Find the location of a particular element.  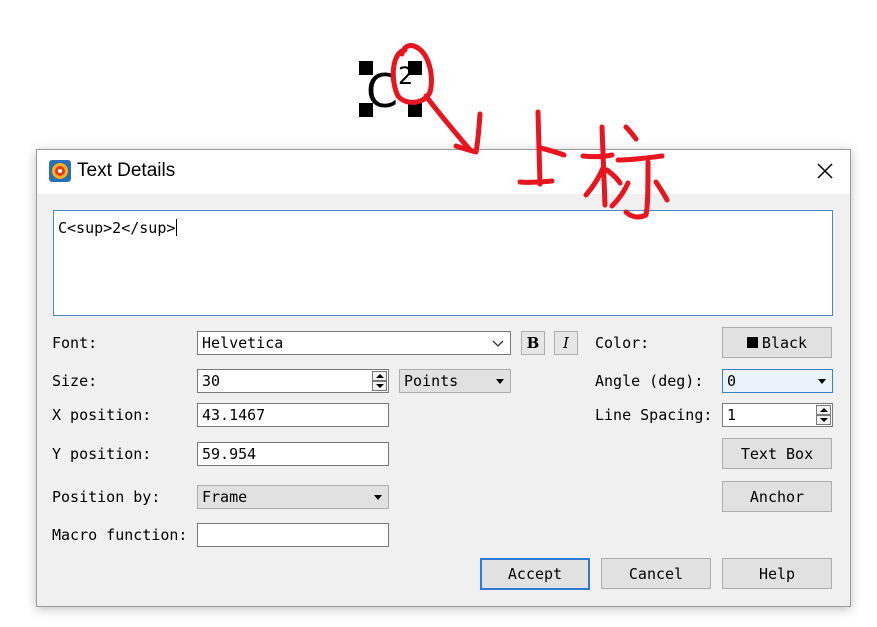

color-label: Color: is located at coordinates (622, 343).